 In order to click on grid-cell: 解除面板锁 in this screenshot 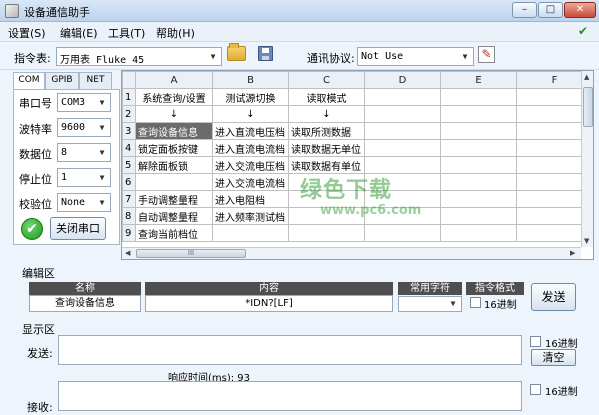, I will do `click(174, 165)`.